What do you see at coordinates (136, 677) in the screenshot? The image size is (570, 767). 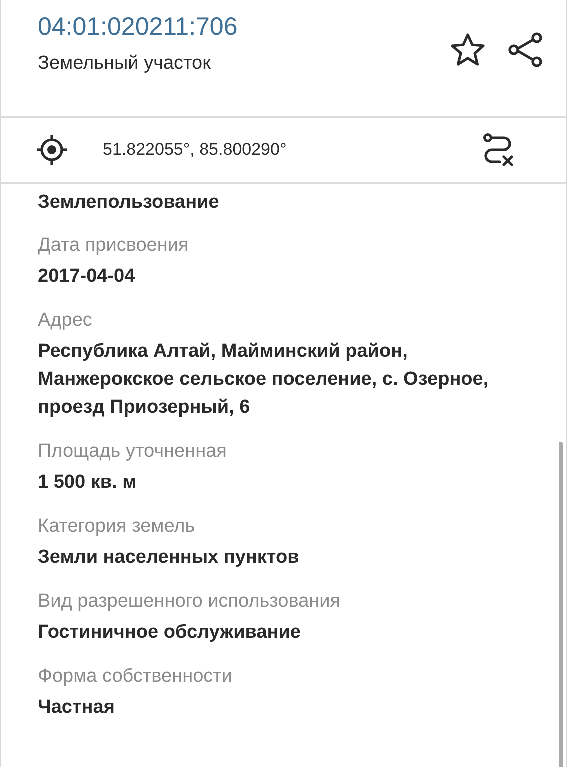 I see `field-label: Форма собственности` at bounding box center [136, 677].